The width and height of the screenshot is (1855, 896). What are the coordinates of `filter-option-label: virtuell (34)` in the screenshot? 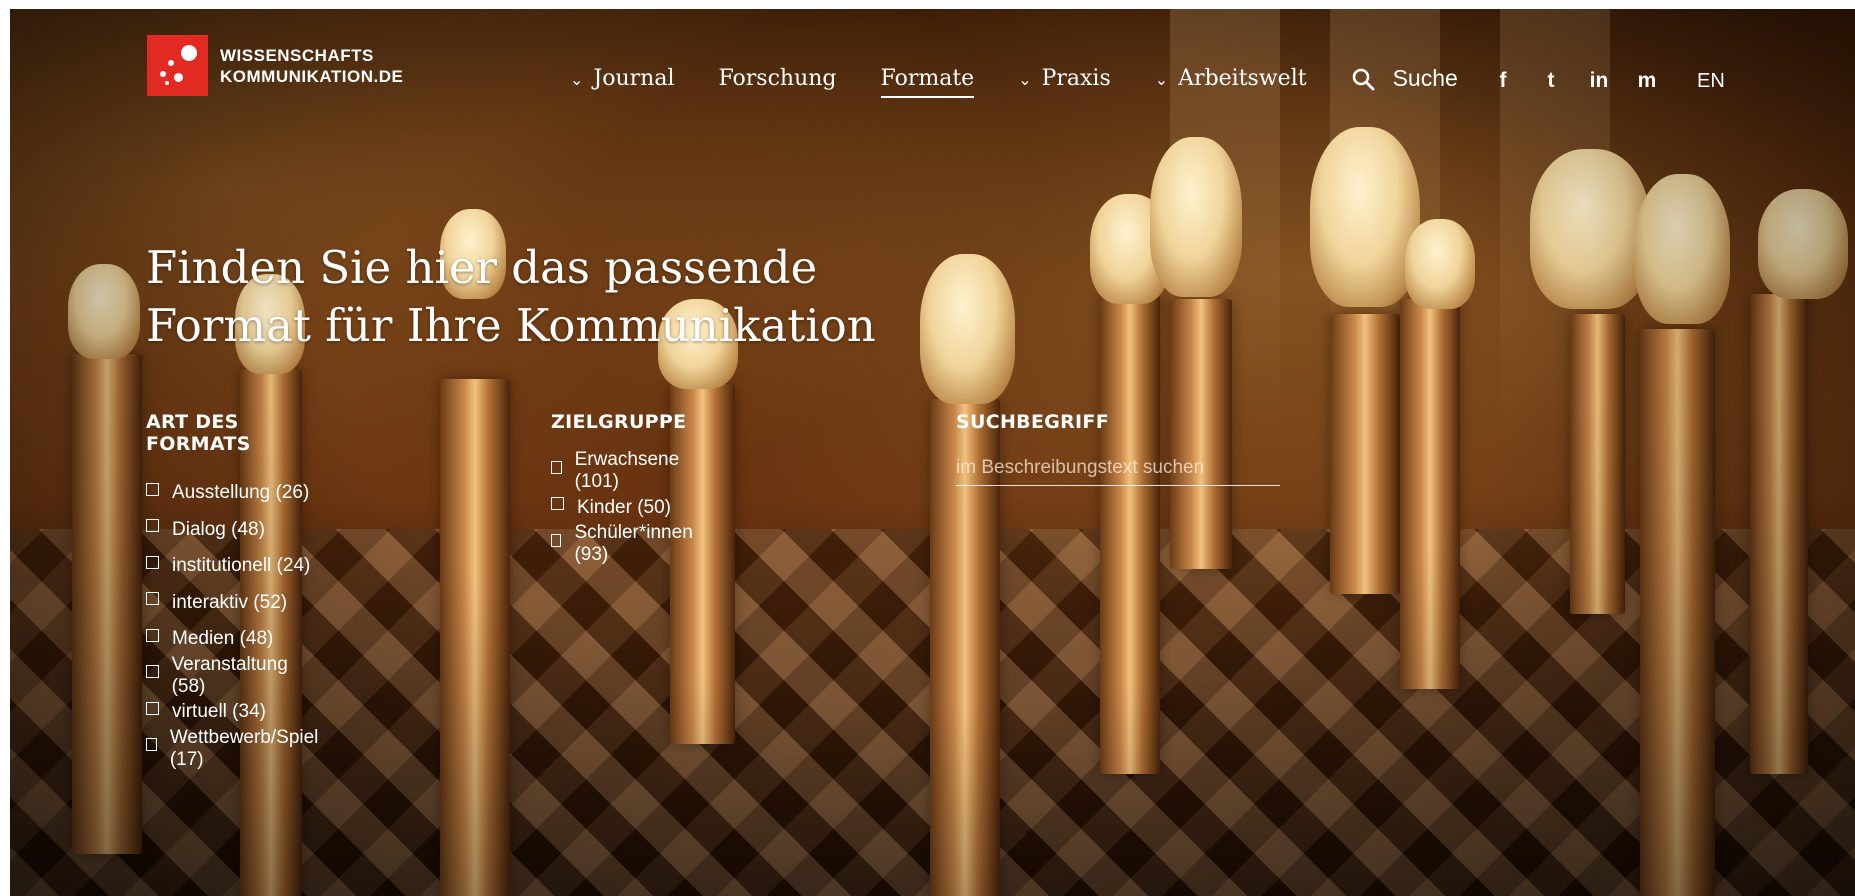 It's located at (219, 712).